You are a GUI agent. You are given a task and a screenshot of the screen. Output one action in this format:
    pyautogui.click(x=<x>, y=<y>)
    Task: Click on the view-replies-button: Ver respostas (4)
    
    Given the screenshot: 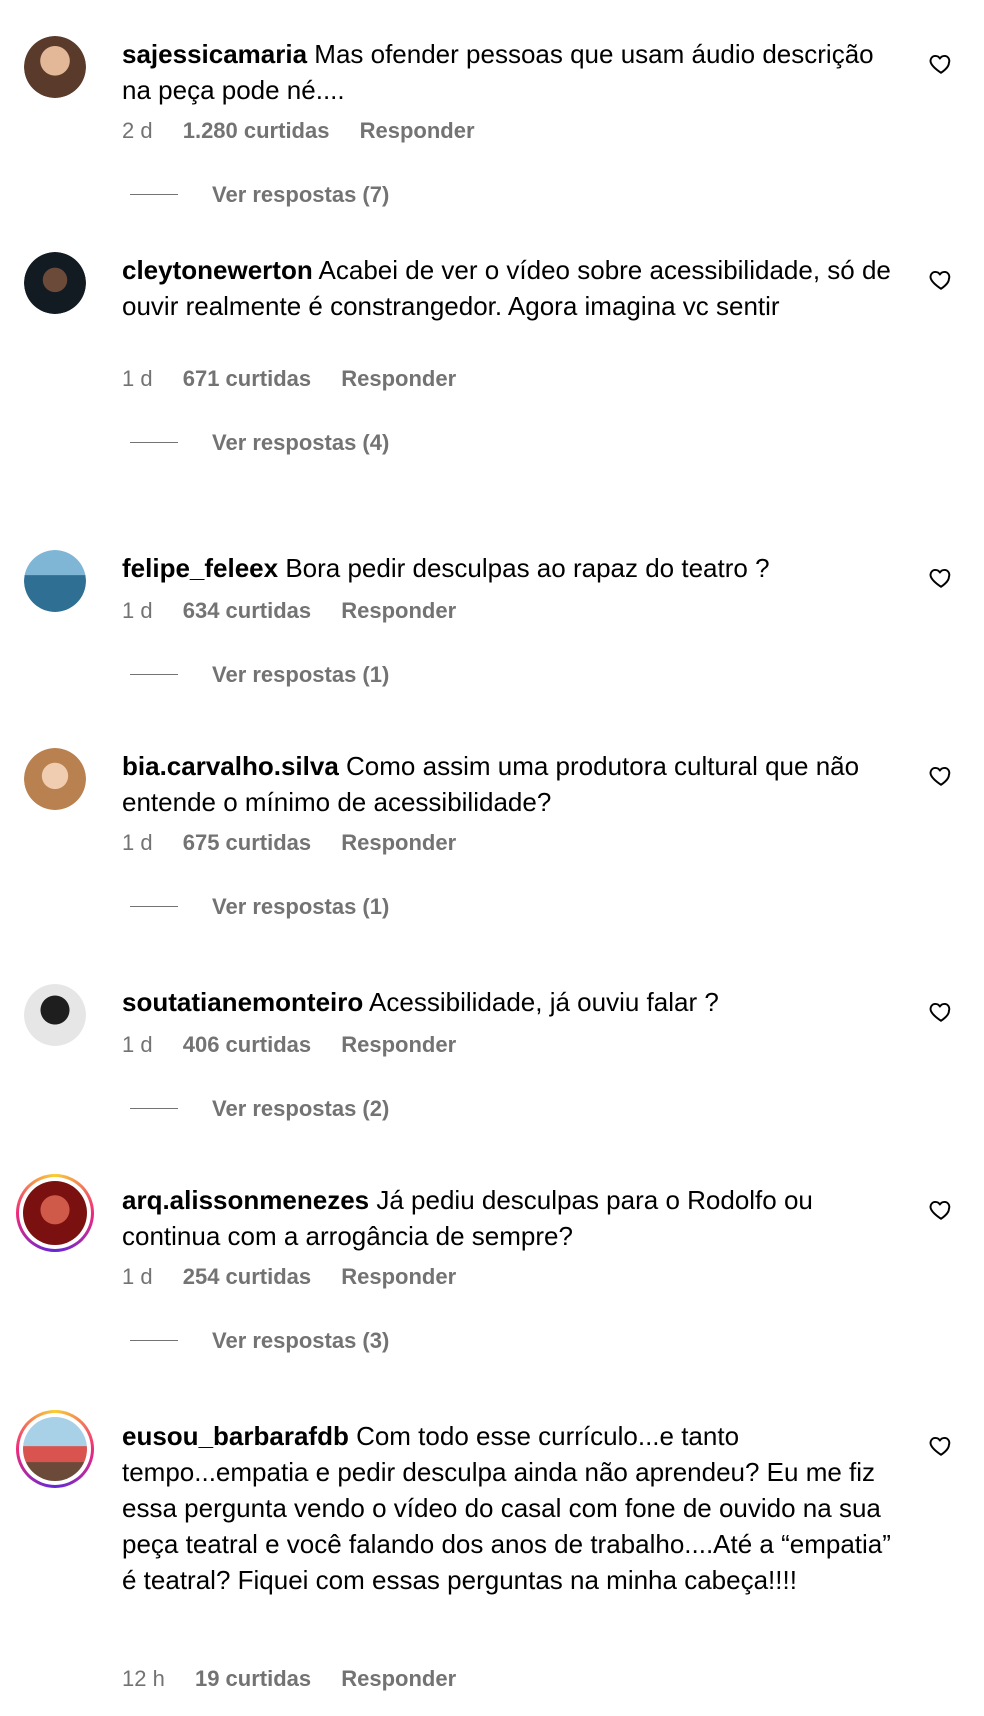 What is the action you would take?
    pyautogui.click(x=259, y=443)
    